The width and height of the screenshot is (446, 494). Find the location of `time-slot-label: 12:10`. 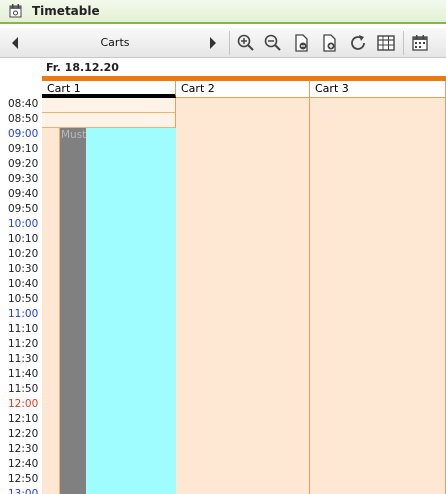

time-slot-label: 12:10 is located at coordinates (23, 419).